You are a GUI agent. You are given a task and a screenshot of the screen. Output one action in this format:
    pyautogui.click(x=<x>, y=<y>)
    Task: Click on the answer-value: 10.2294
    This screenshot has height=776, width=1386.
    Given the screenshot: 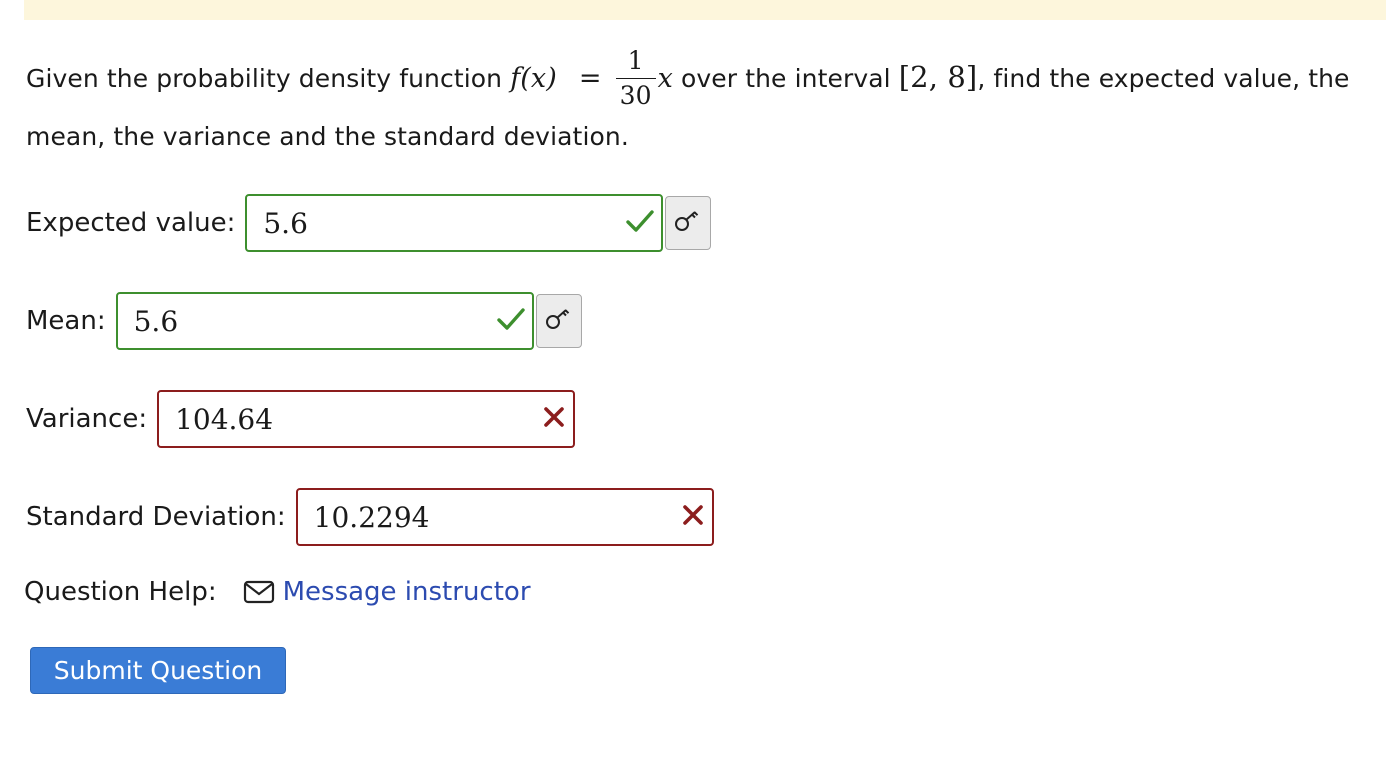 What is the action you would take?
    pyautogui.click(x=371, y=517)
    